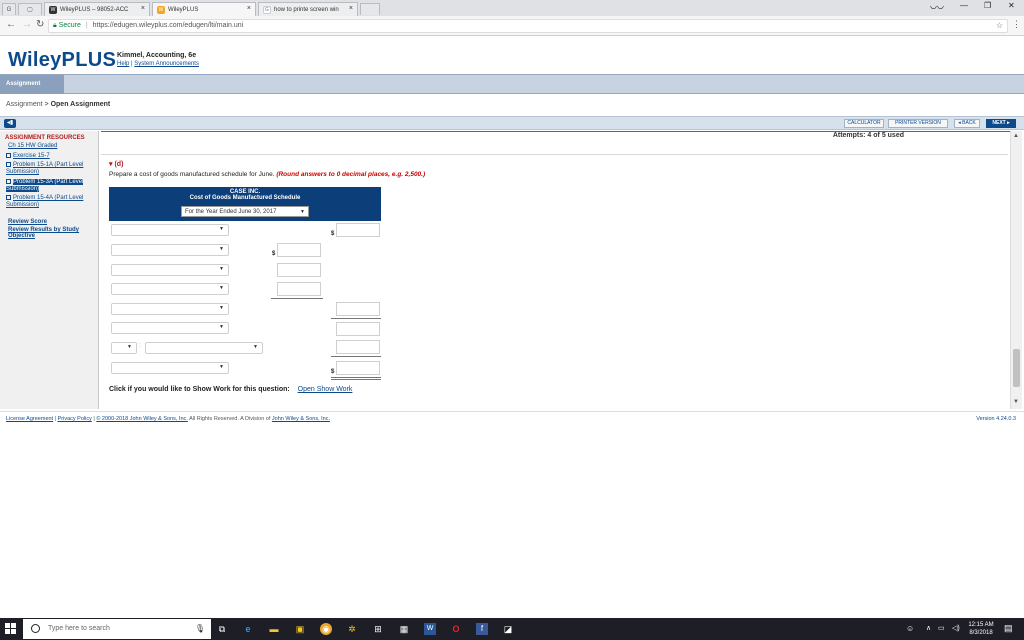 The width and height of the screenshot is (1024, 640). I want to click on account-select-4: ▼, so click(170, 289).